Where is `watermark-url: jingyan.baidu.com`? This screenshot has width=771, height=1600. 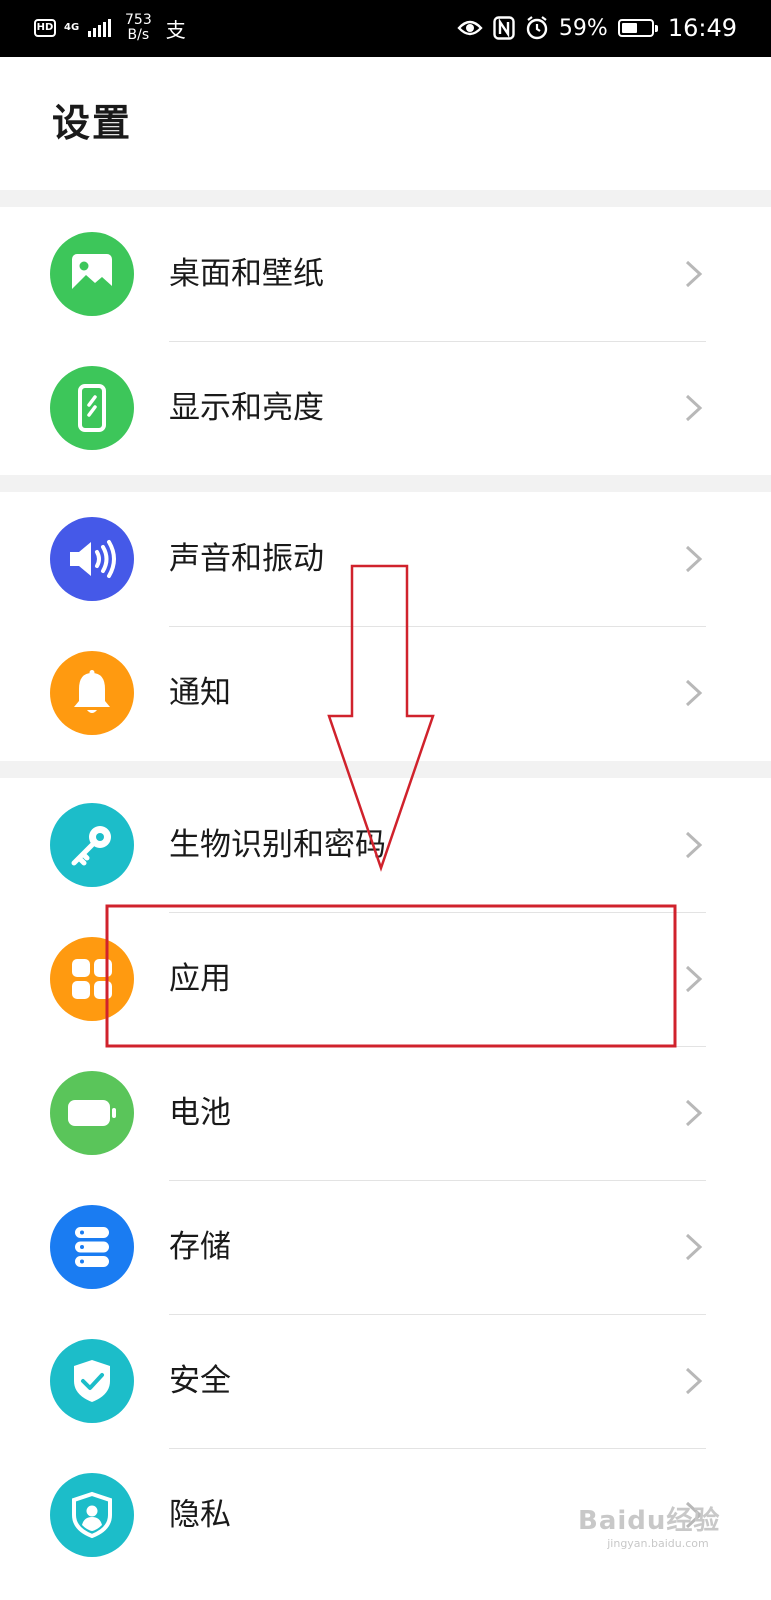
watermark-url: jingyan.baidu.com is located at coordinates (658, 1543).